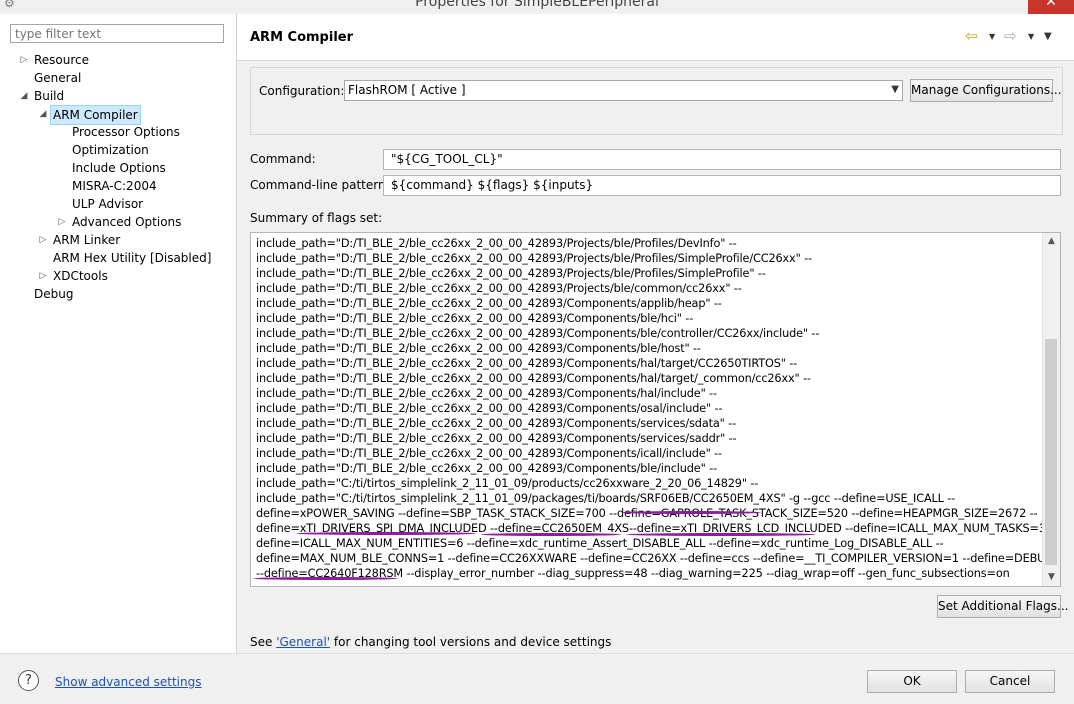  Describe the element at coordinates (114, 186) in the screenshot. I see `tree-item-label: MISRA-C:2004` at that location.